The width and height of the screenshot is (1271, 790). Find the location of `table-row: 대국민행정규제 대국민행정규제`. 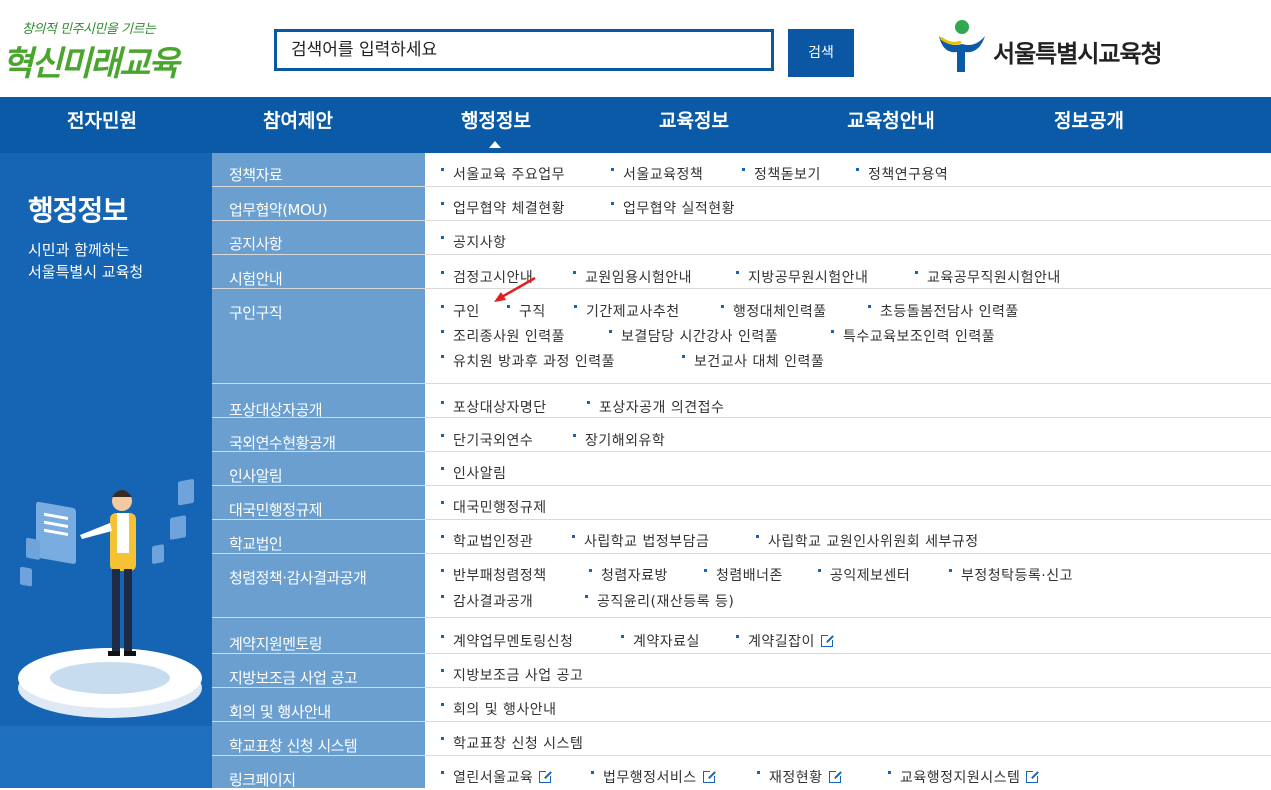

table-row: 대국민행정규제 대국민행정규제 is located at coordinates (741, 503).